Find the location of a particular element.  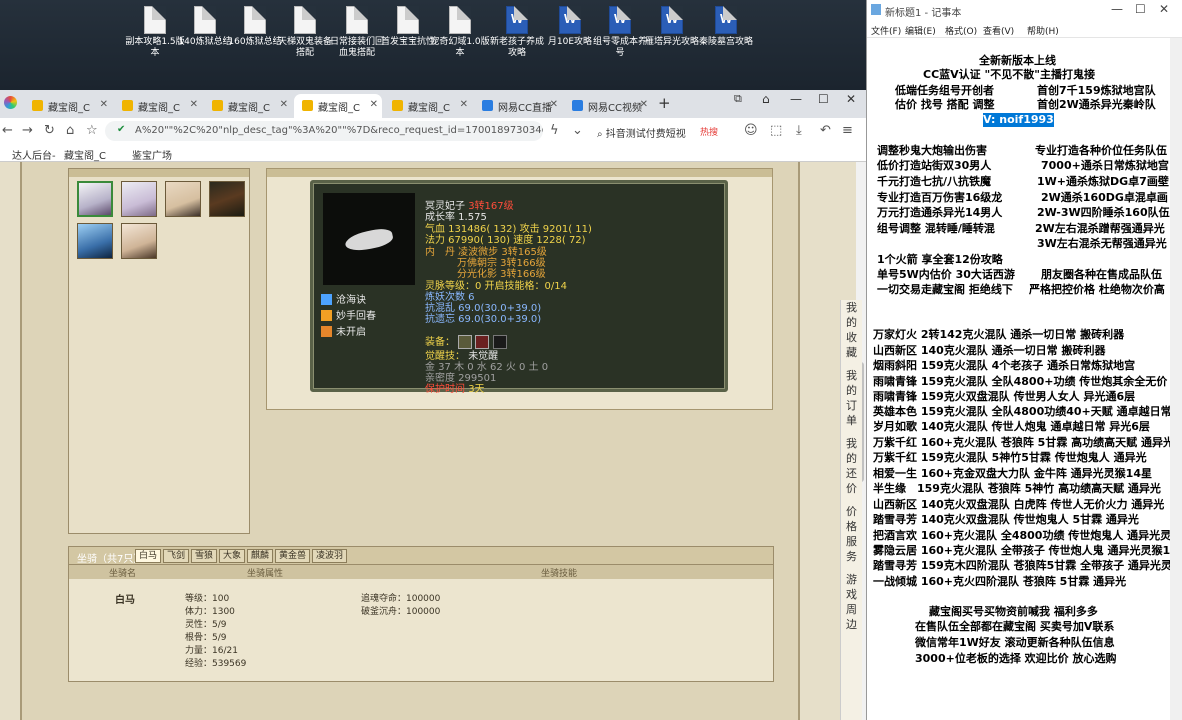

skill-2: 妙手回春 is located at coordinates (348, 314).